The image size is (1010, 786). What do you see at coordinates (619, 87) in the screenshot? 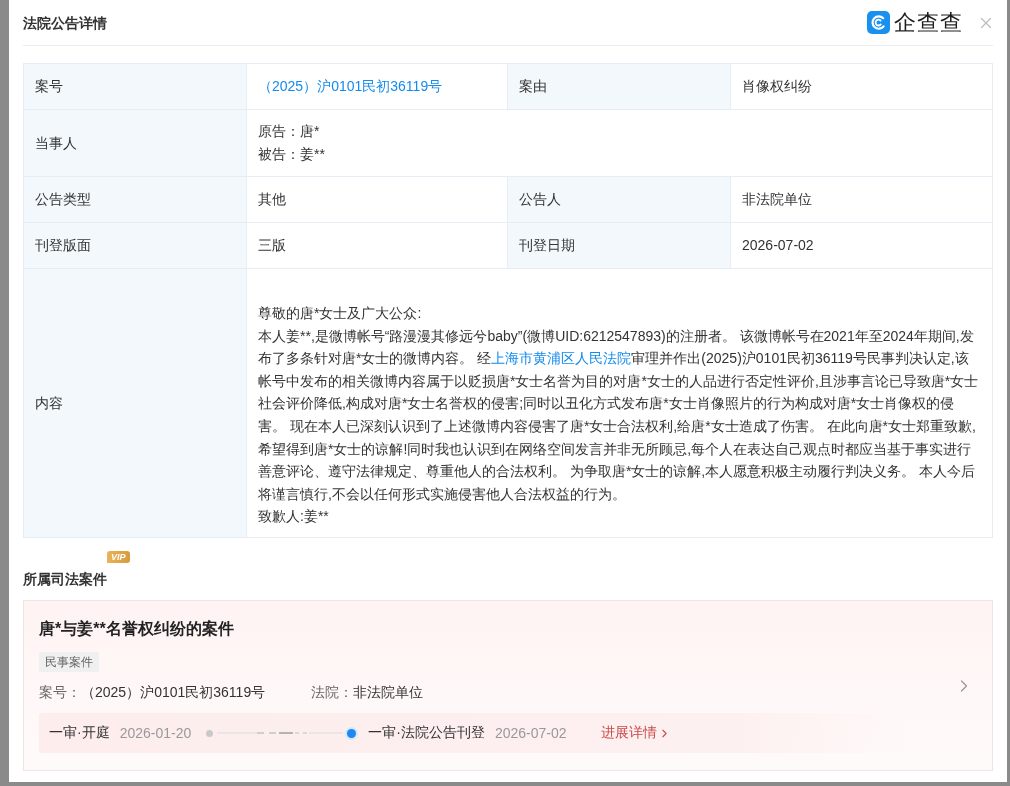
I see `table-label-cell: 案由` at bounding box center [619, 87].